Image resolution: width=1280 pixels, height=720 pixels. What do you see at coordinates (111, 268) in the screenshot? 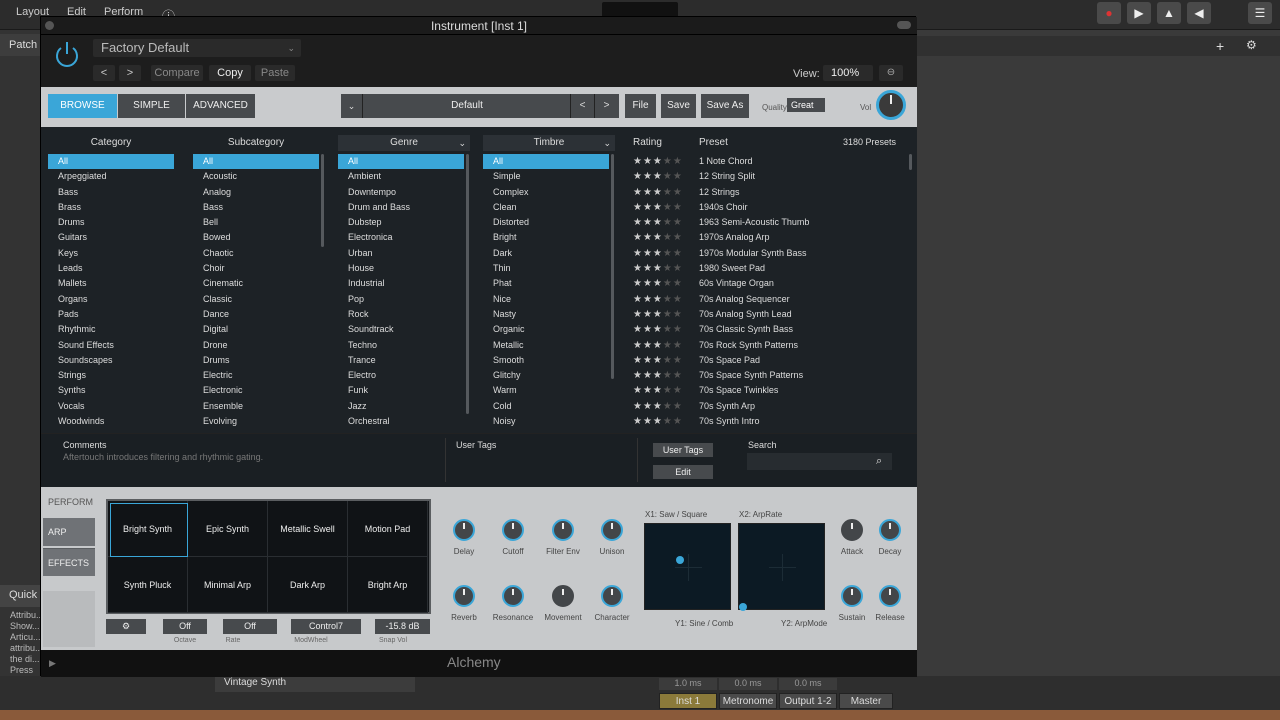
I see `list-item: Leads` at bounding box center [111, 268].